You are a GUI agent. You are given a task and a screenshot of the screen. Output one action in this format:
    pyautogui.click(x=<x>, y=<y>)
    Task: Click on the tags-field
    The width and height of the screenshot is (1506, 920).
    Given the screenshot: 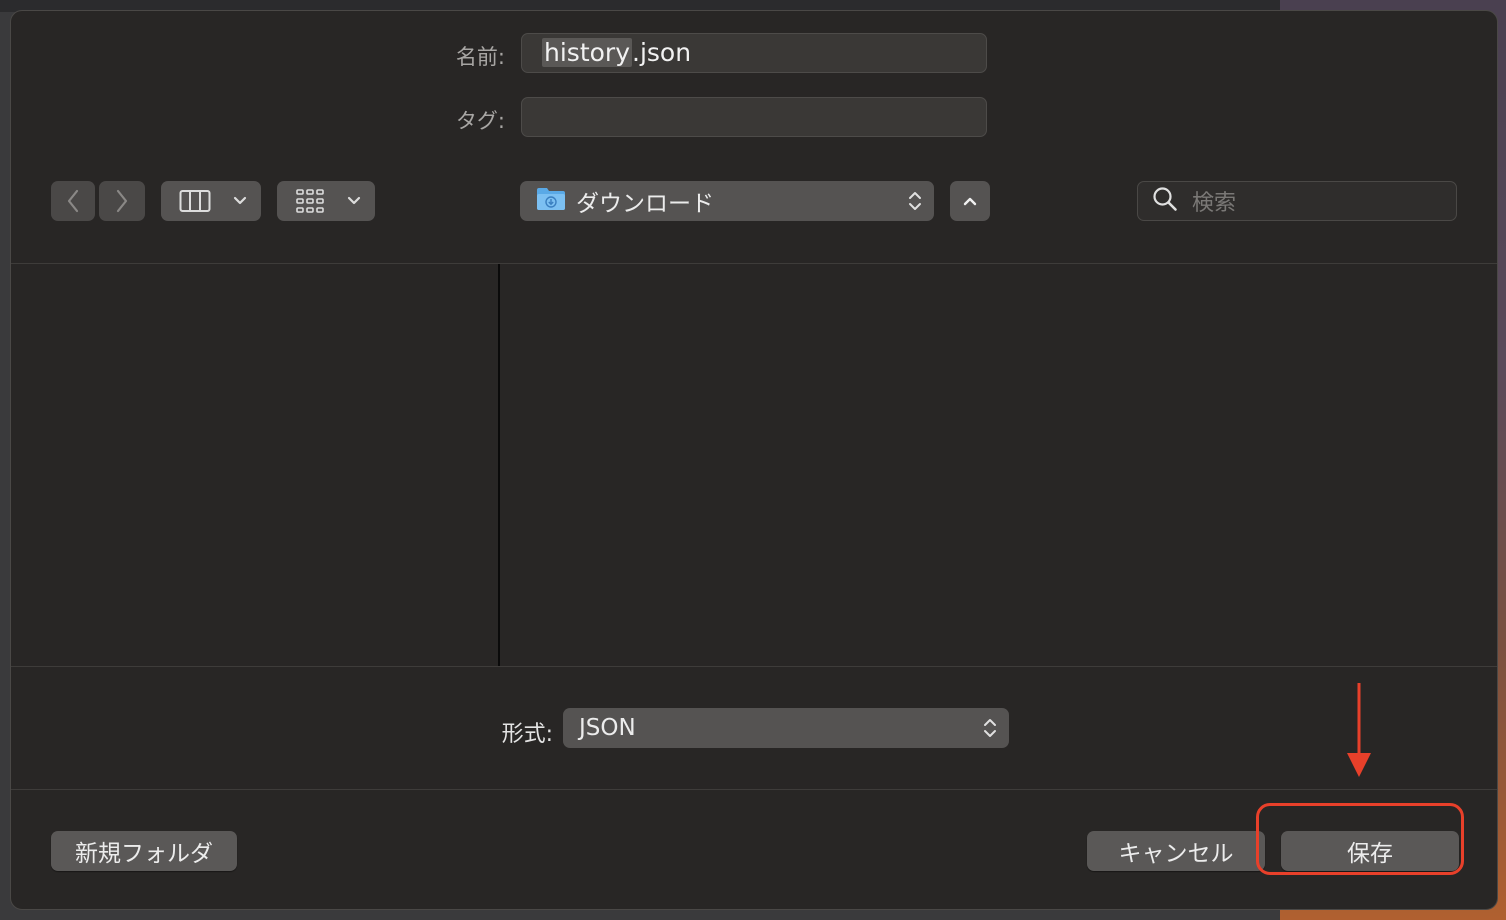 What is the action you would take?
    pyautogui.click(x=754, y=117)
    